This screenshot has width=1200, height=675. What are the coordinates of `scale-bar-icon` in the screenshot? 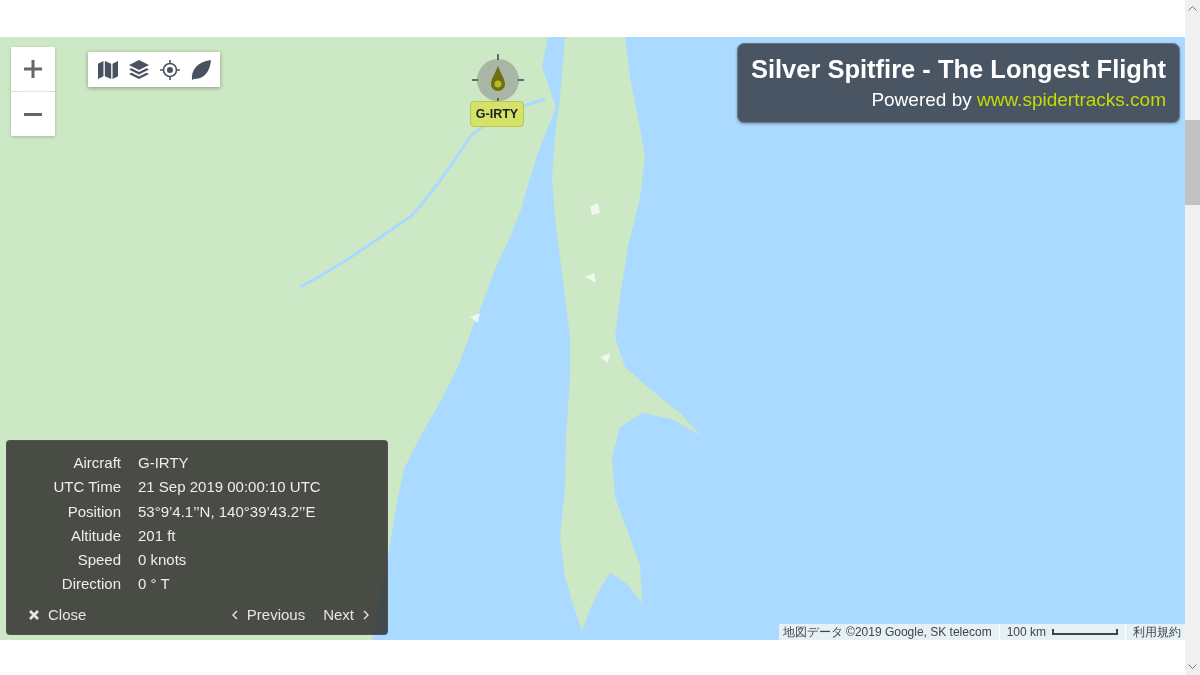 It's located at (1085, 632).